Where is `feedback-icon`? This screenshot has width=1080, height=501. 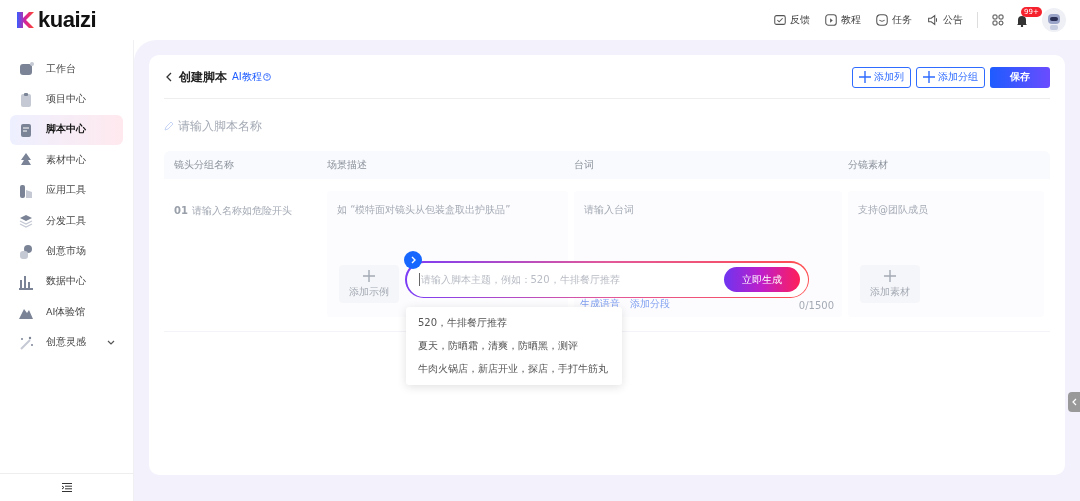
feedback-icon is located at coordinates (780, 20).